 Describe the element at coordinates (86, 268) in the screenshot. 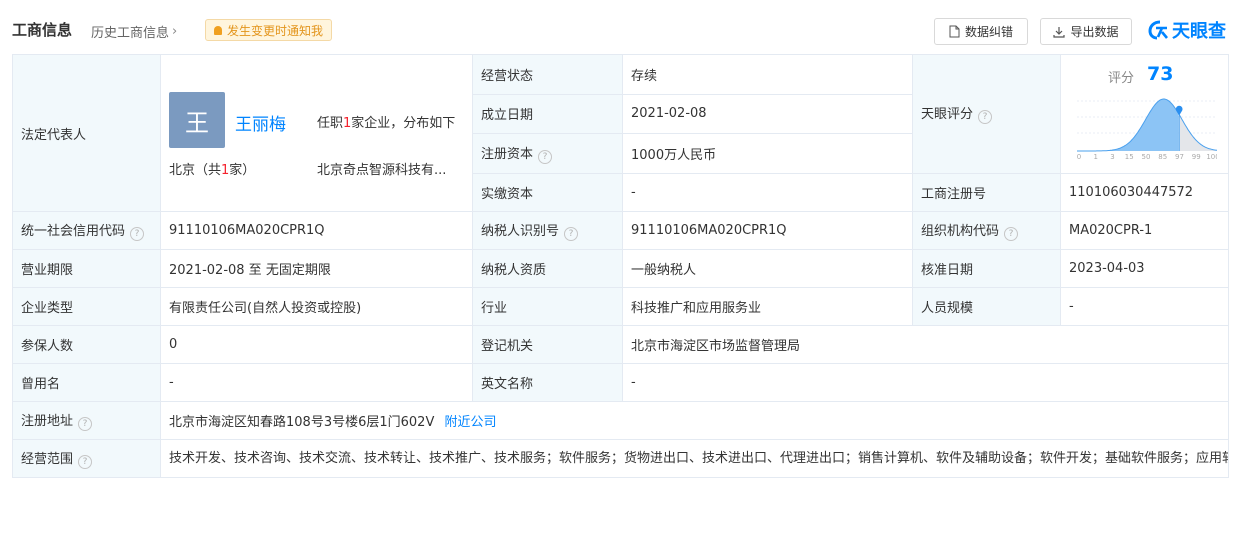

I see `term-label: 营业期限` at that location.